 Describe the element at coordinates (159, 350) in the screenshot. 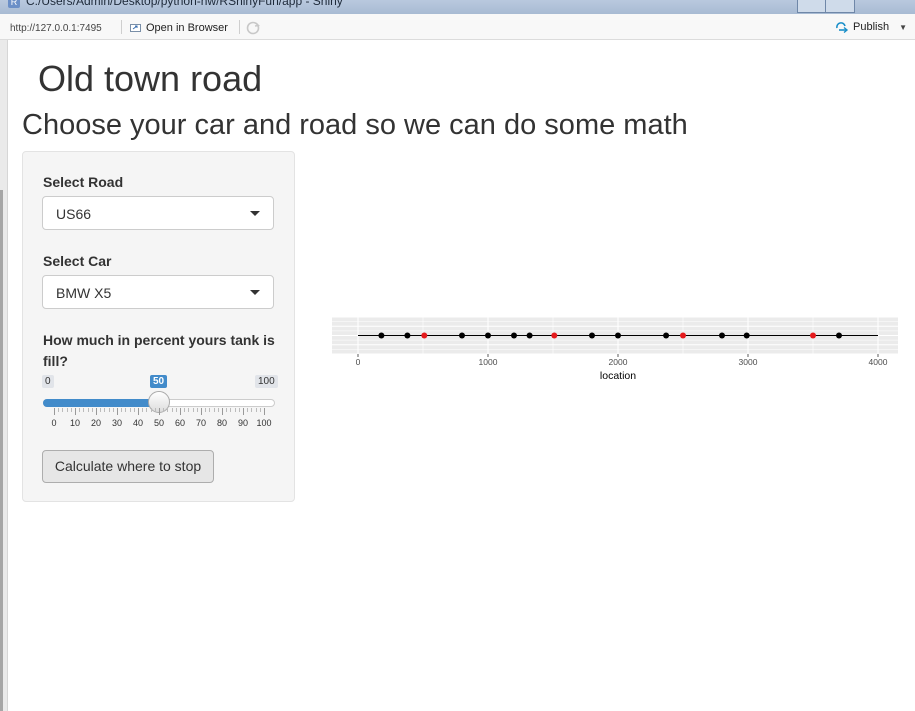

I see `tank-slider-label: How much in percent yours tank is fill?` at that location.